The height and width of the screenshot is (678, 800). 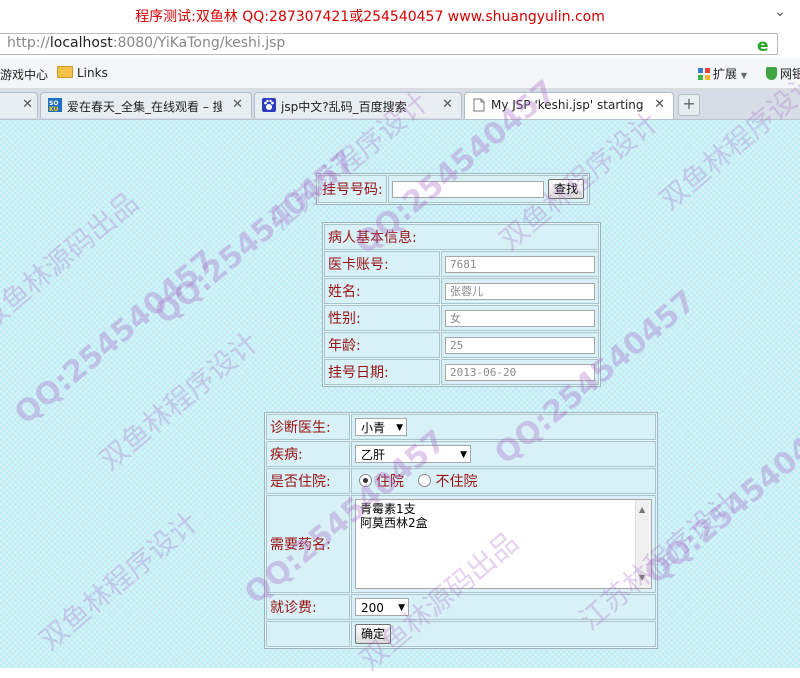 What do you see at coordinates (771, 73) in the screenshot?
I see `shield-icon` at bounding box center [771, 73].